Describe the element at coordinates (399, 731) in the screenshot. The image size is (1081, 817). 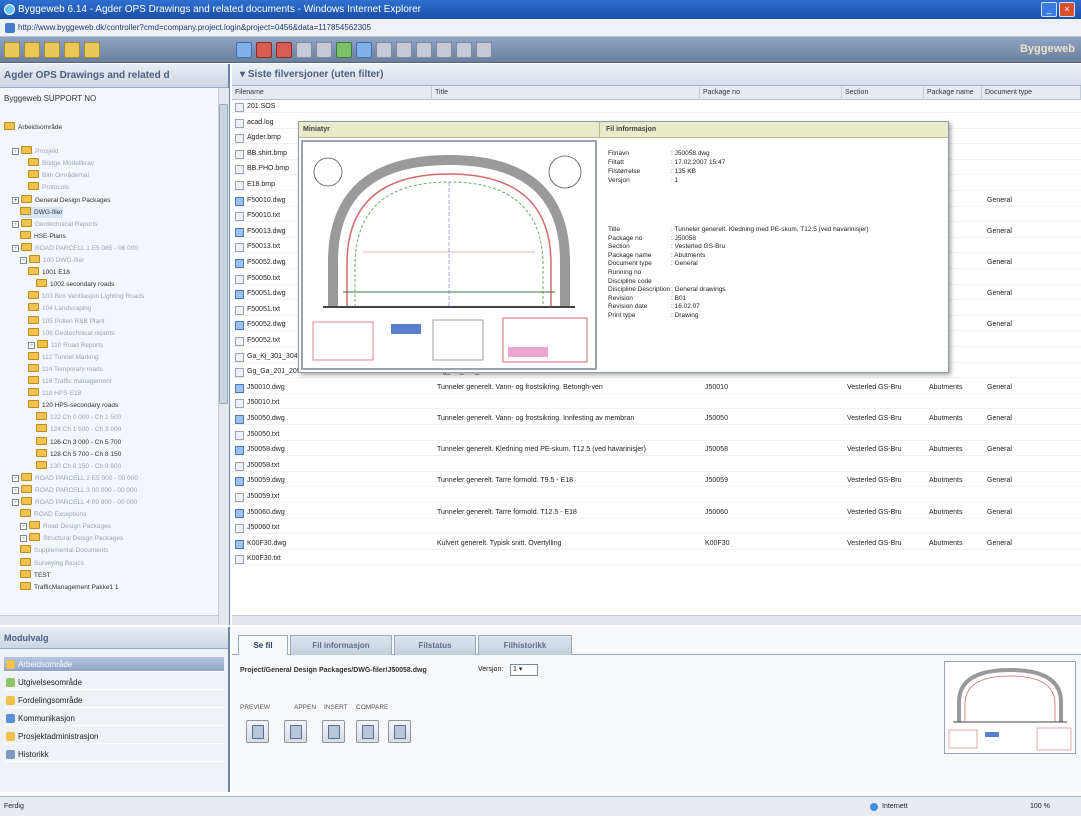
I see `compare-list-button` at that location.